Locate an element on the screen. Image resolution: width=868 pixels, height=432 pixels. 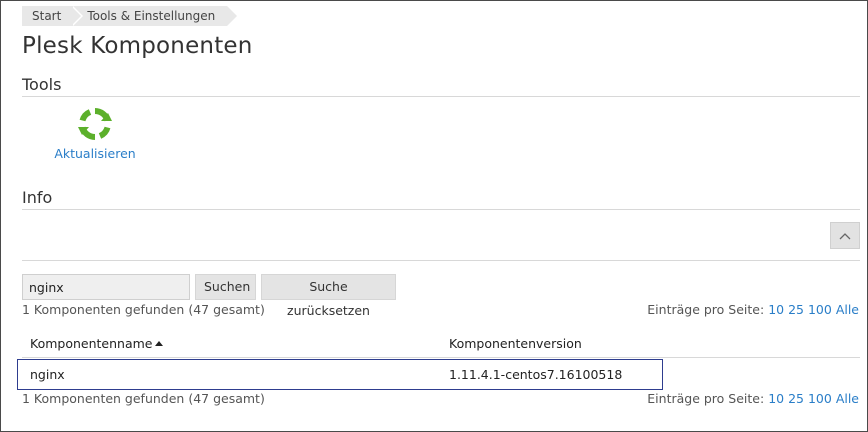
info-divider is located at coordinates (441, 209).